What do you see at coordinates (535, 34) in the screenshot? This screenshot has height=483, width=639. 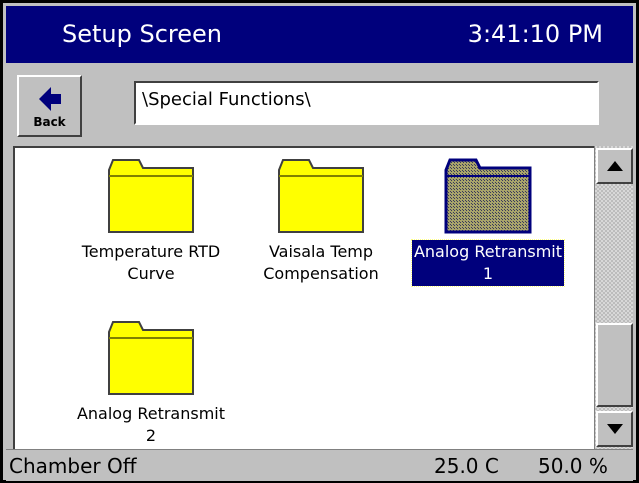 I see `clock: 3:41:10 PM` at bounding box center [535, 34].